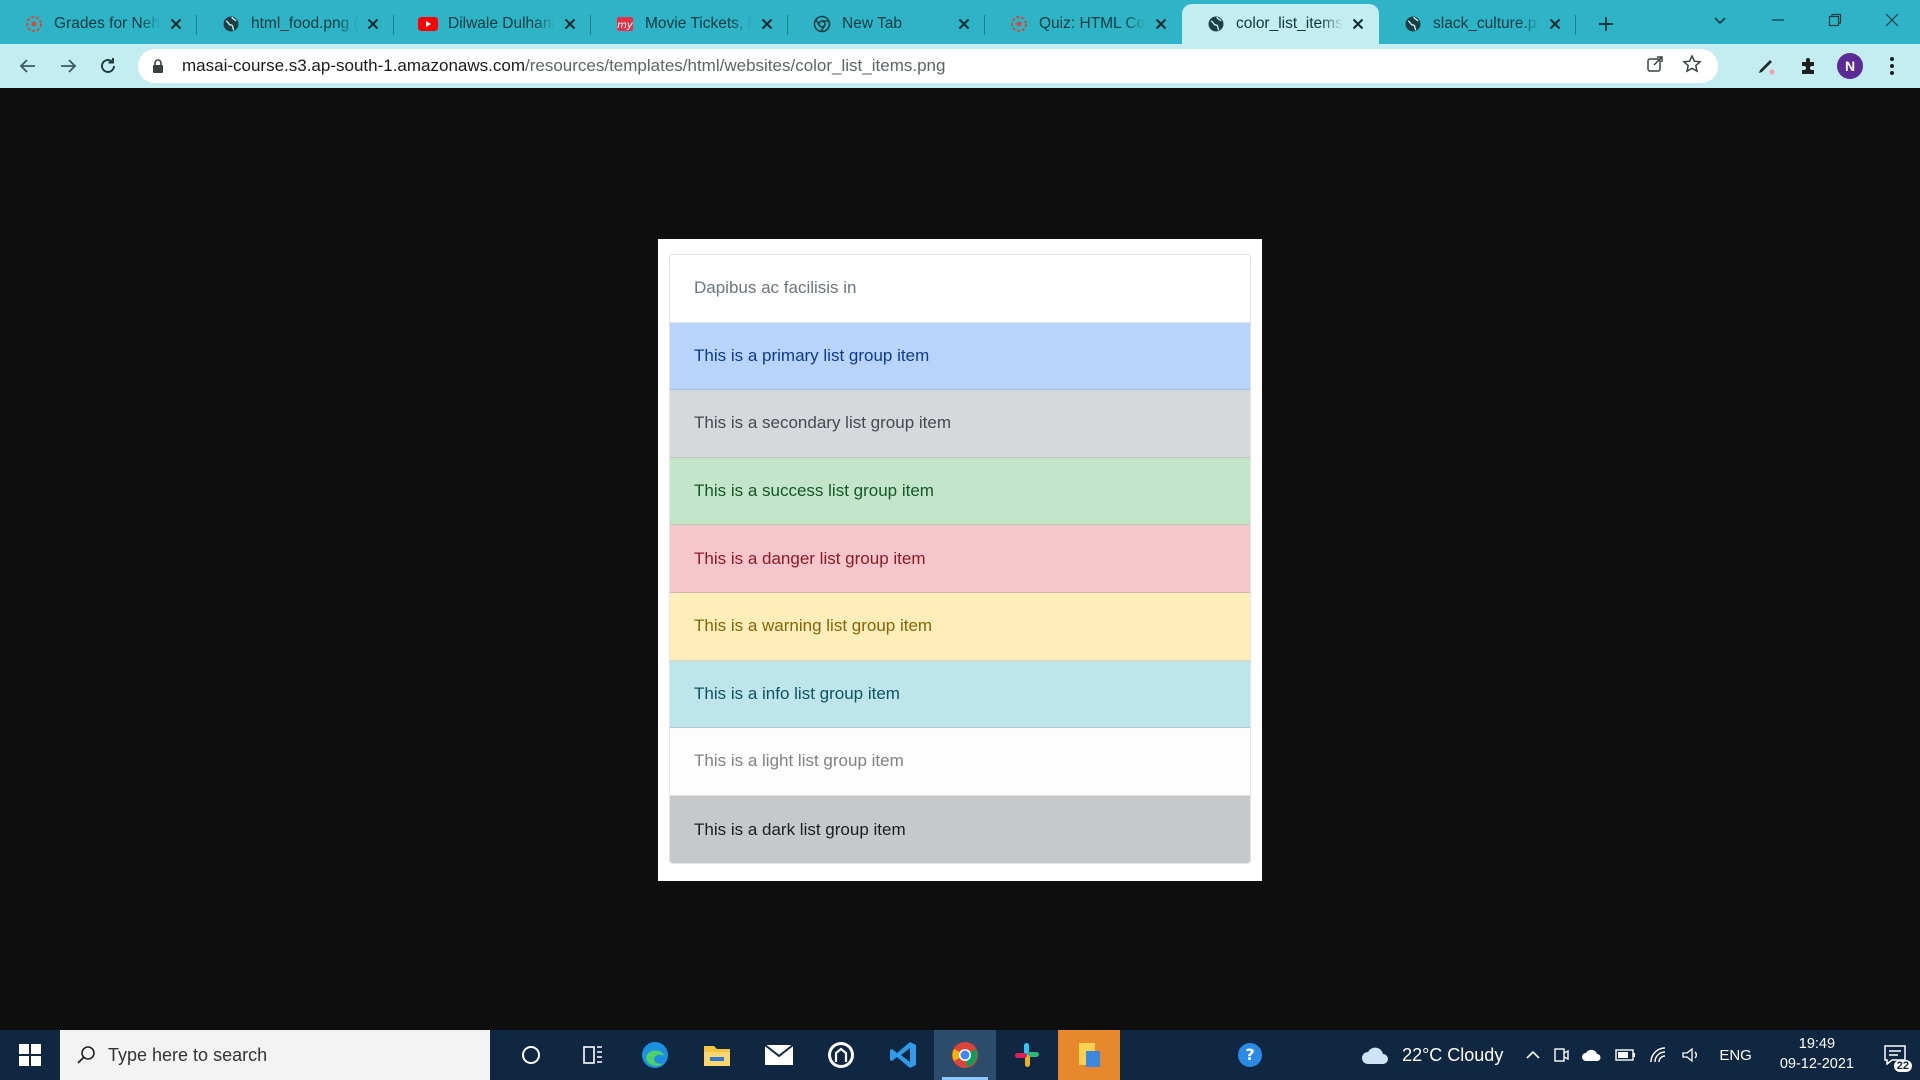 This screenshot has height=1080, width=1920. I want to click on chevron-up-icon, so click(1533, 1055).